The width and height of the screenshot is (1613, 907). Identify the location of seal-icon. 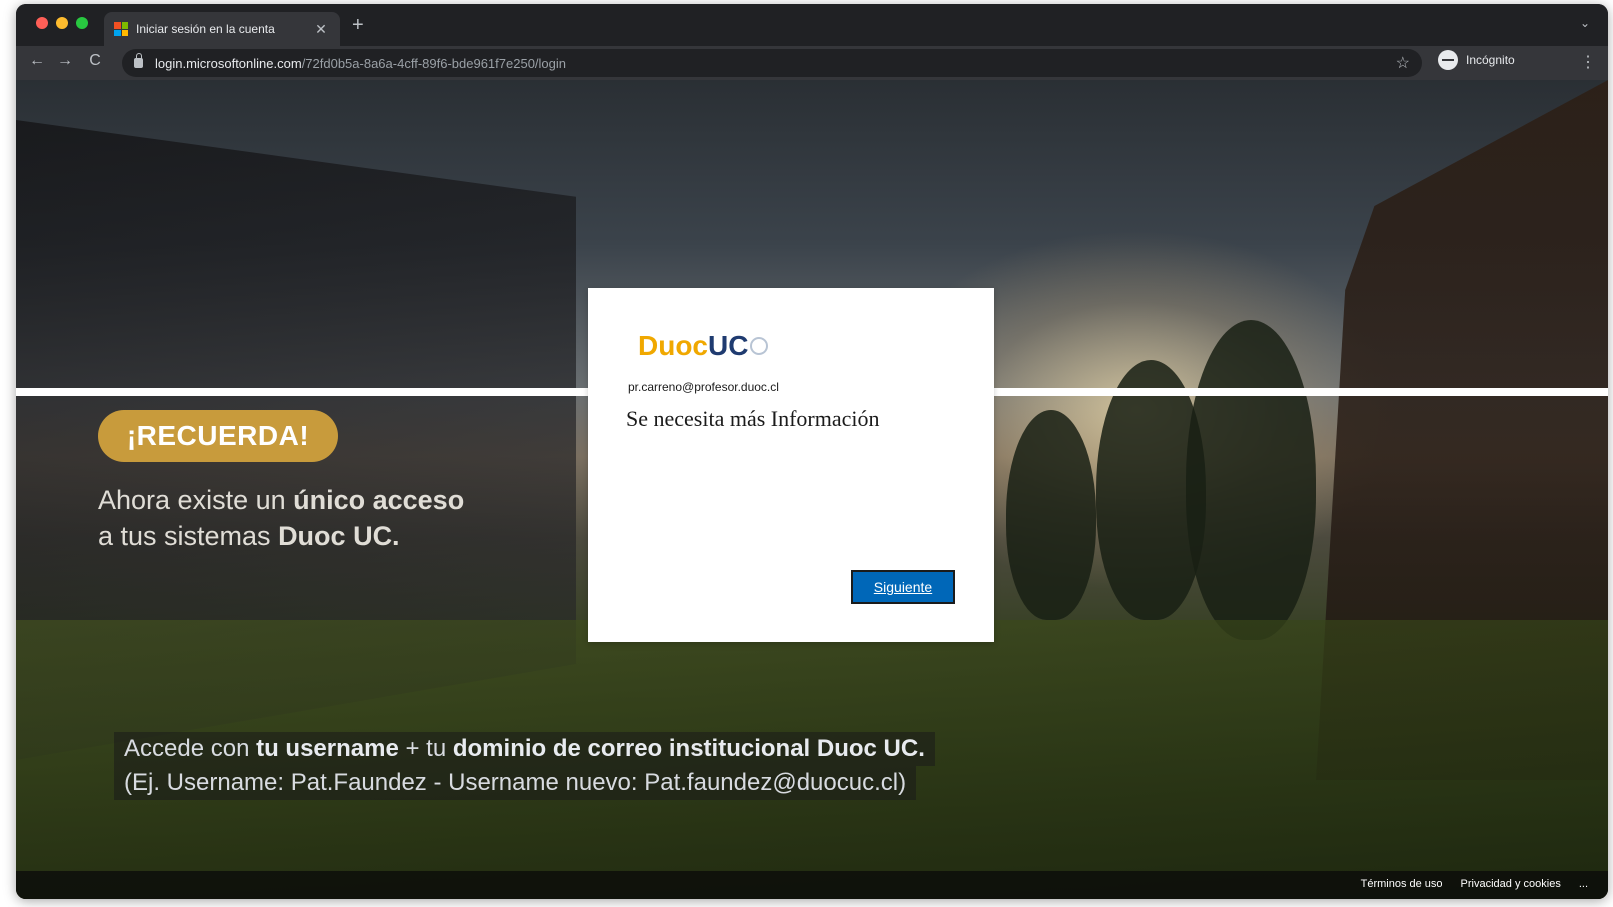
(759, 346).